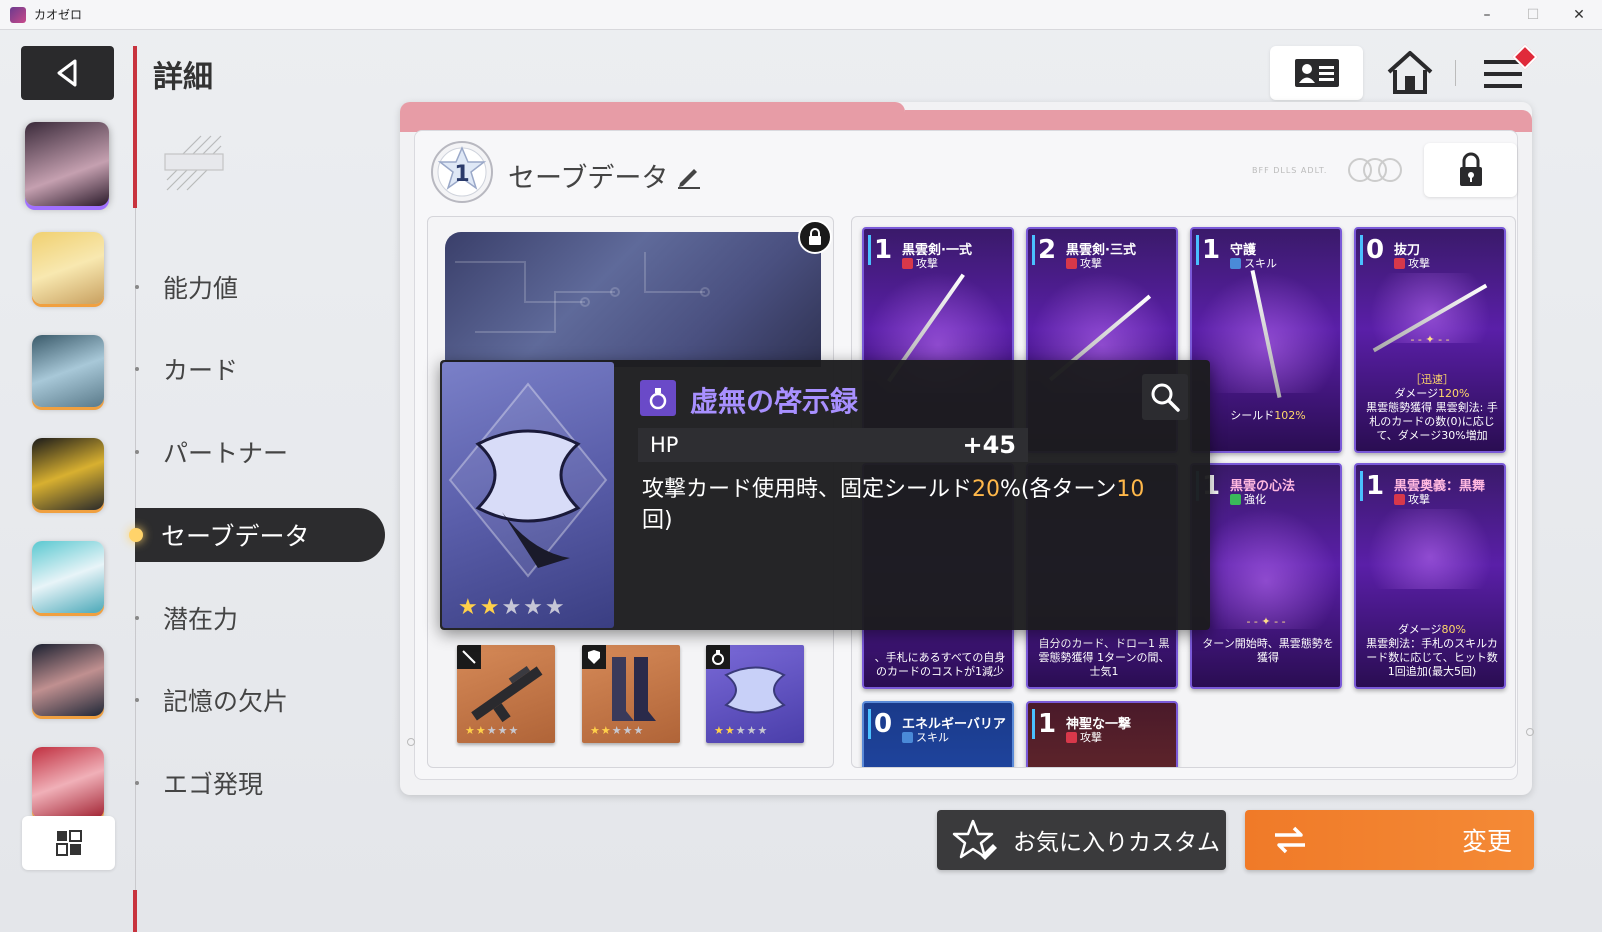 The height and width of the screenshot is (932, 1602). What do you see at coordinates (1255, 499) in the screenshot?
I see `card-type-label: 強化` at bounding box center [1255, 499].